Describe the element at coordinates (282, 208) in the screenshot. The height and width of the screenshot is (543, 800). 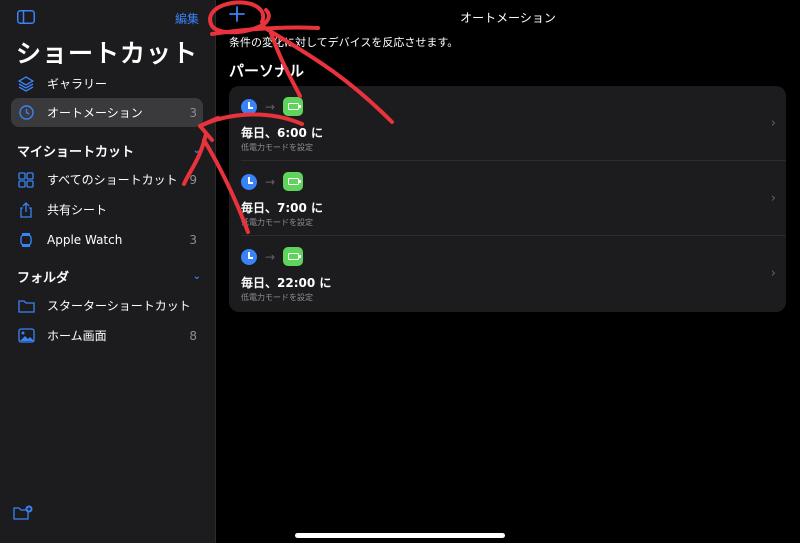
I see `automation-title: 毎日、7:00 に` at that location.